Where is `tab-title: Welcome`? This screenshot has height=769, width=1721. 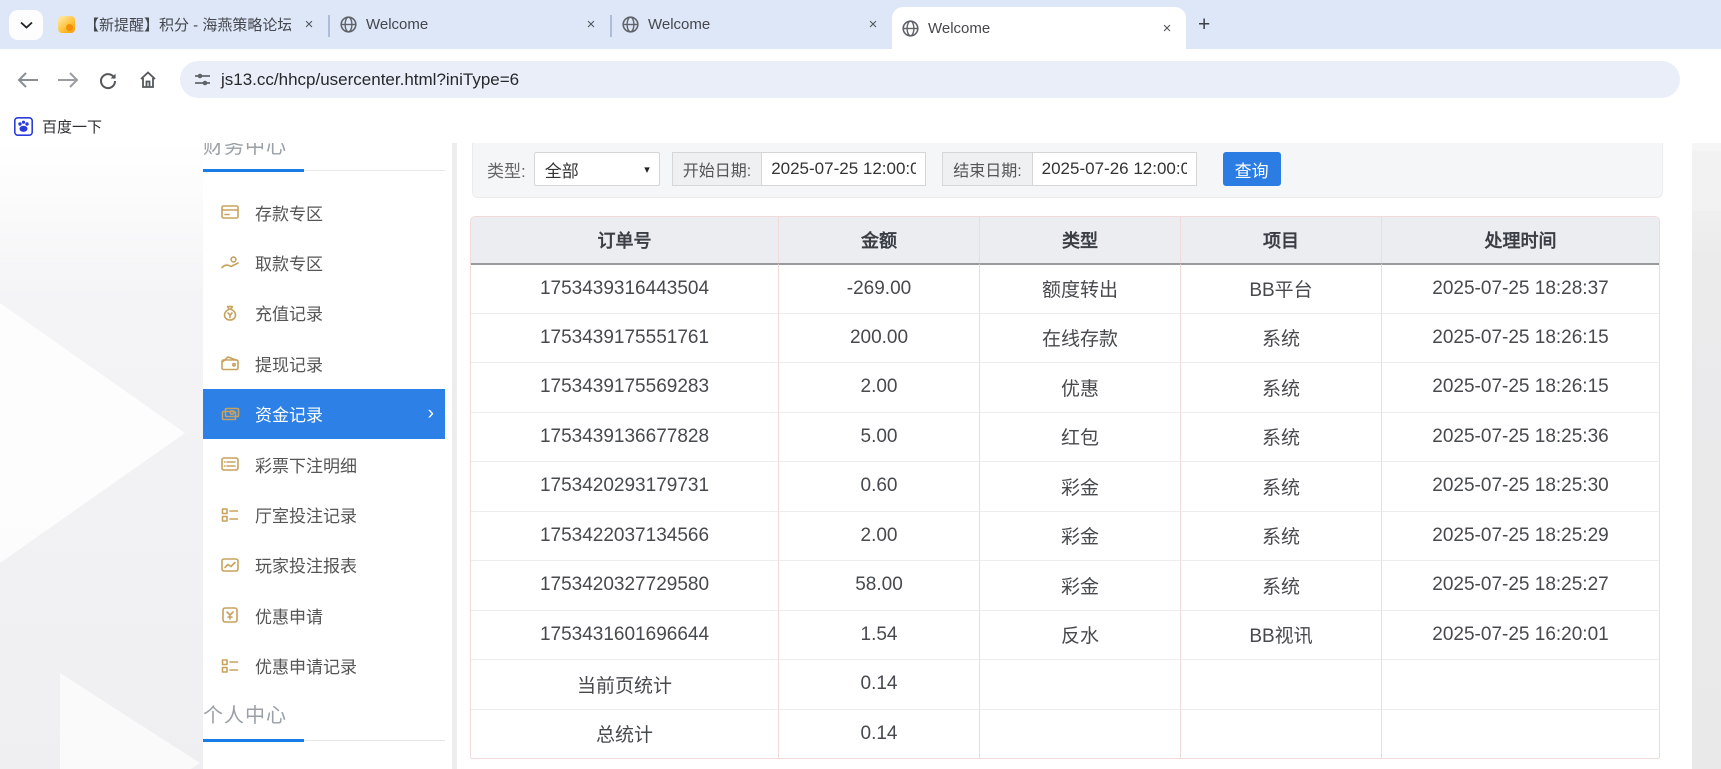 tab-title: Welcome is located at coordinates (679, 24).